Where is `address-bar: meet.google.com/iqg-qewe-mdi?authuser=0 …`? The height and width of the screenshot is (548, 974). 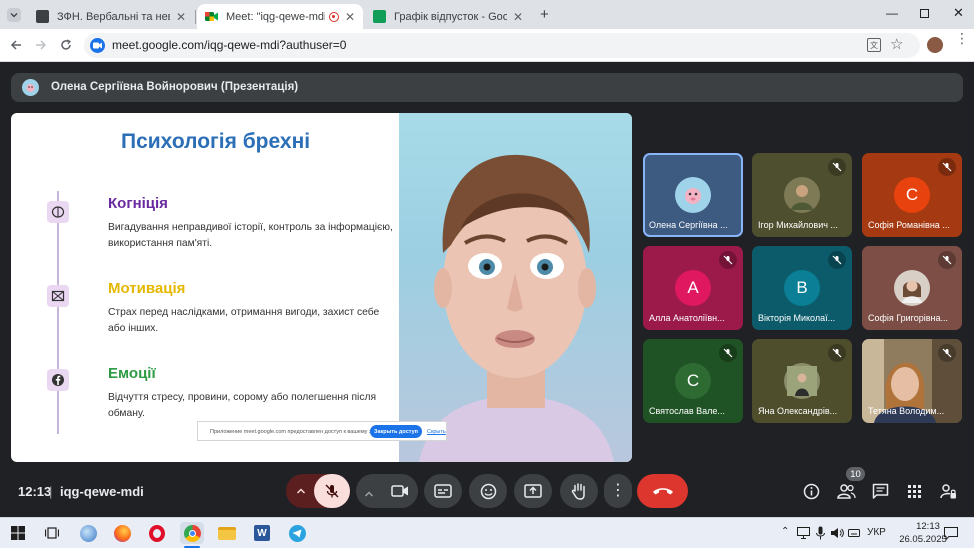
address-bar: meet.google.com/iqg-qewe-mdi?authuser=0 … is located at coordinates (502, 45).